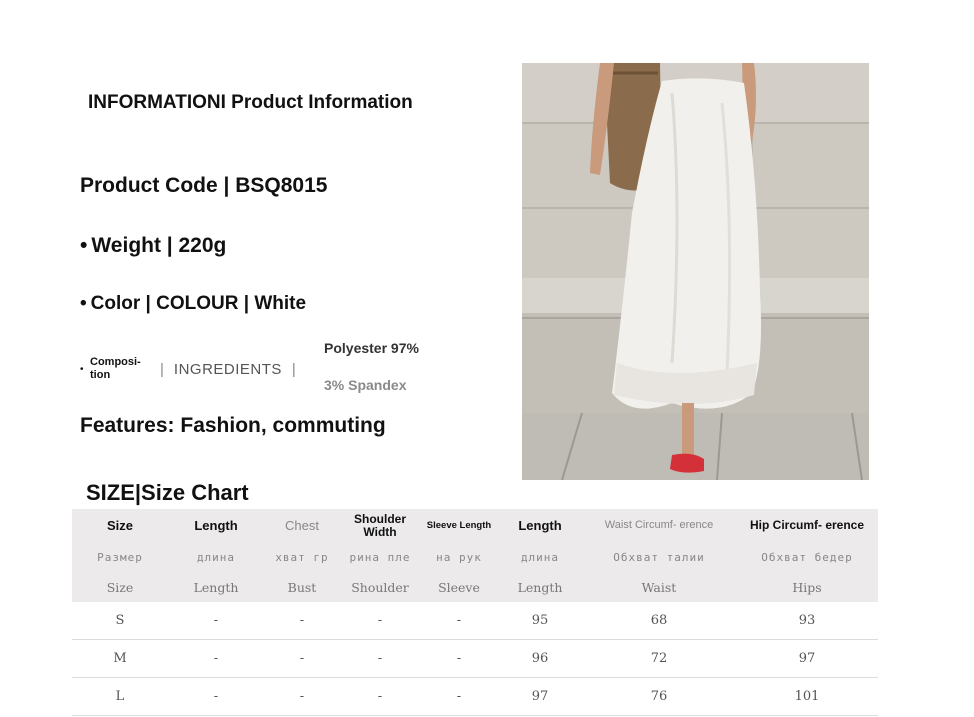  I want to click on weight-text: Weight | 220g, so click(159, 245).